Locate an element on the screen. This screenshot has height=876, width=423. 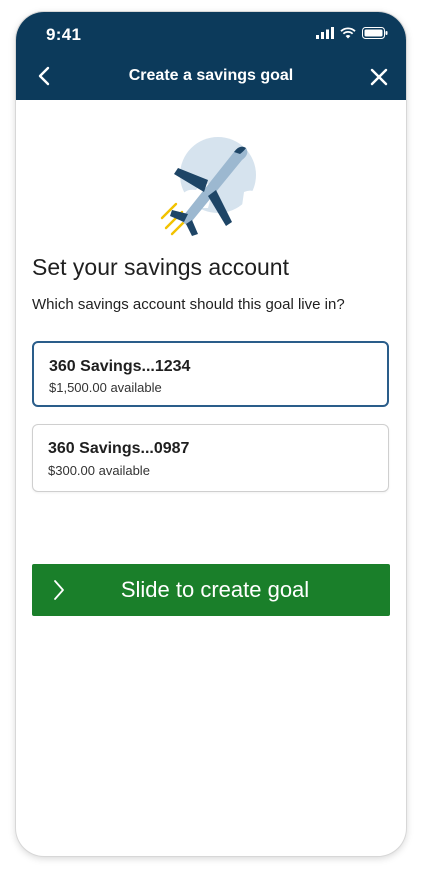
airplane-icon is located at coordinates (210, 186).